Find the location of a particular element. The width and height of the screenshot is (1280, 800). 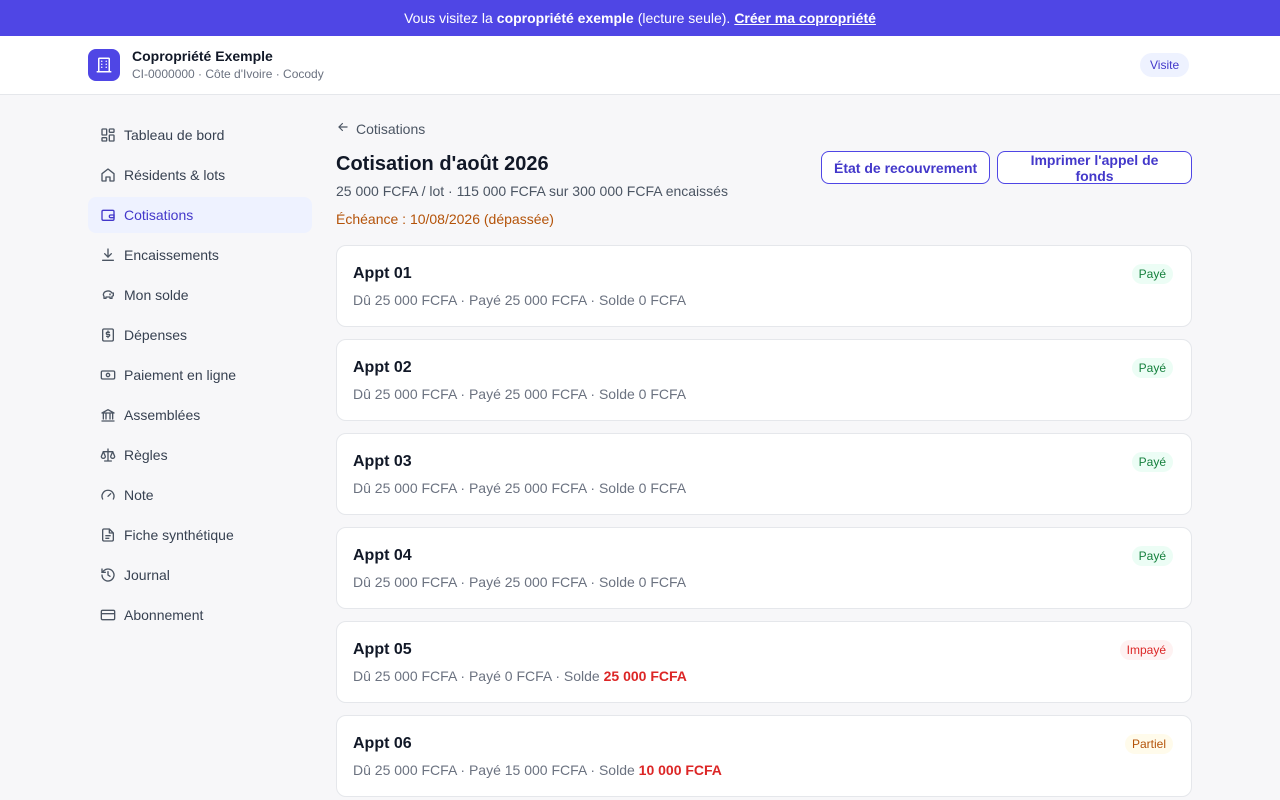

back-link-label: Cotisations is located at coordinates (391, 128).